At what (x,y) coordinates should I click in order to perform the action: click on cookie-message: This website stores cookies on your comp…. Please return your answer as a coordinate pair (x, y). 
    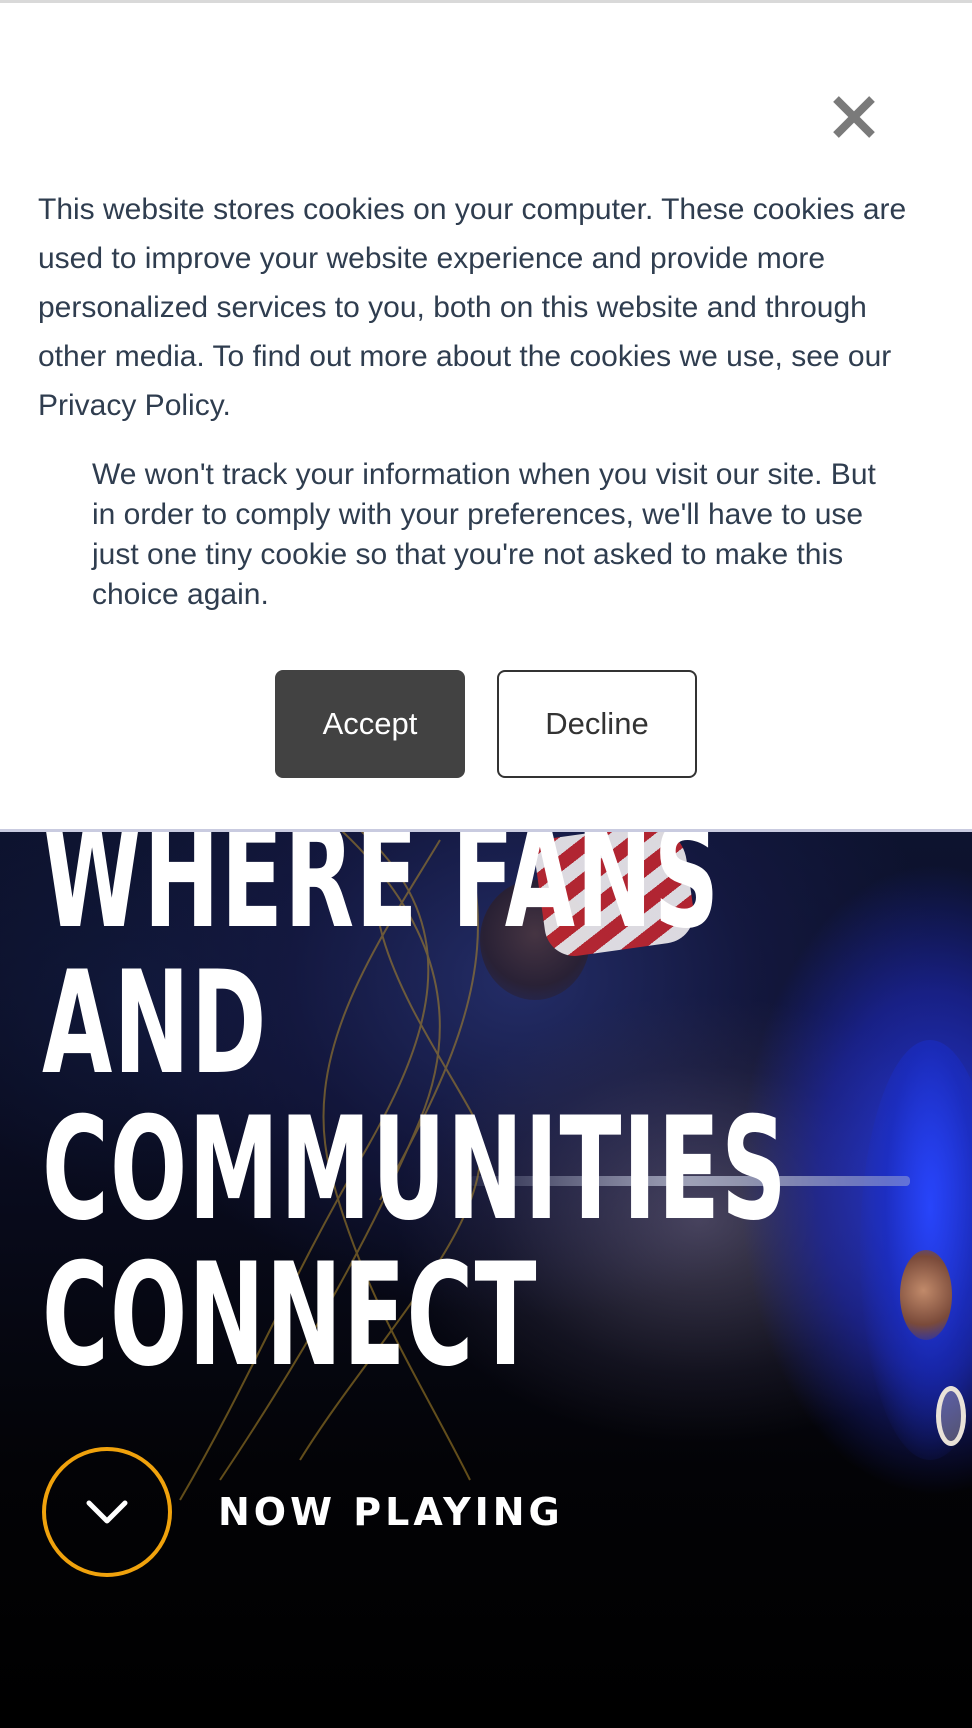
    Looking at the image, I should click on (472, 307).